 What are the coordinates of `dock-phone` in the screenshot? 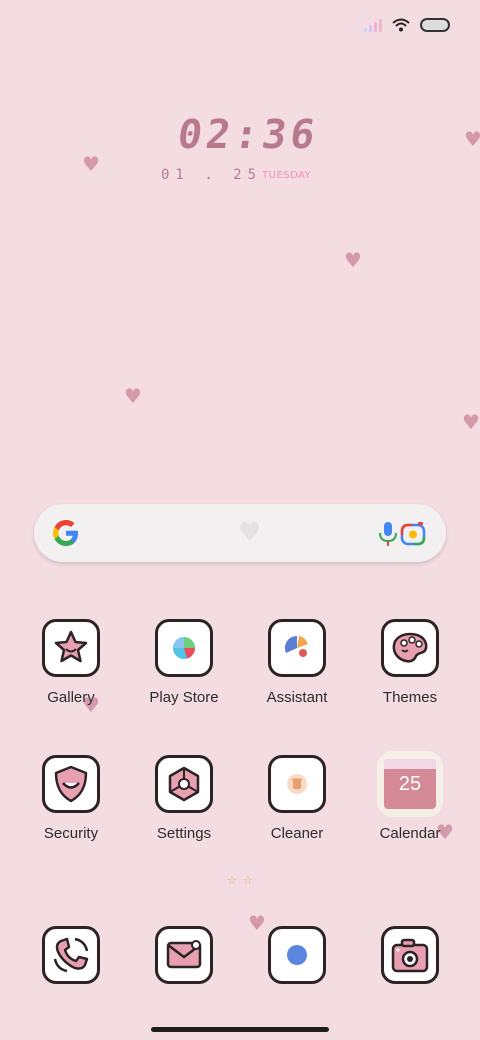 It's located at (71, 955).